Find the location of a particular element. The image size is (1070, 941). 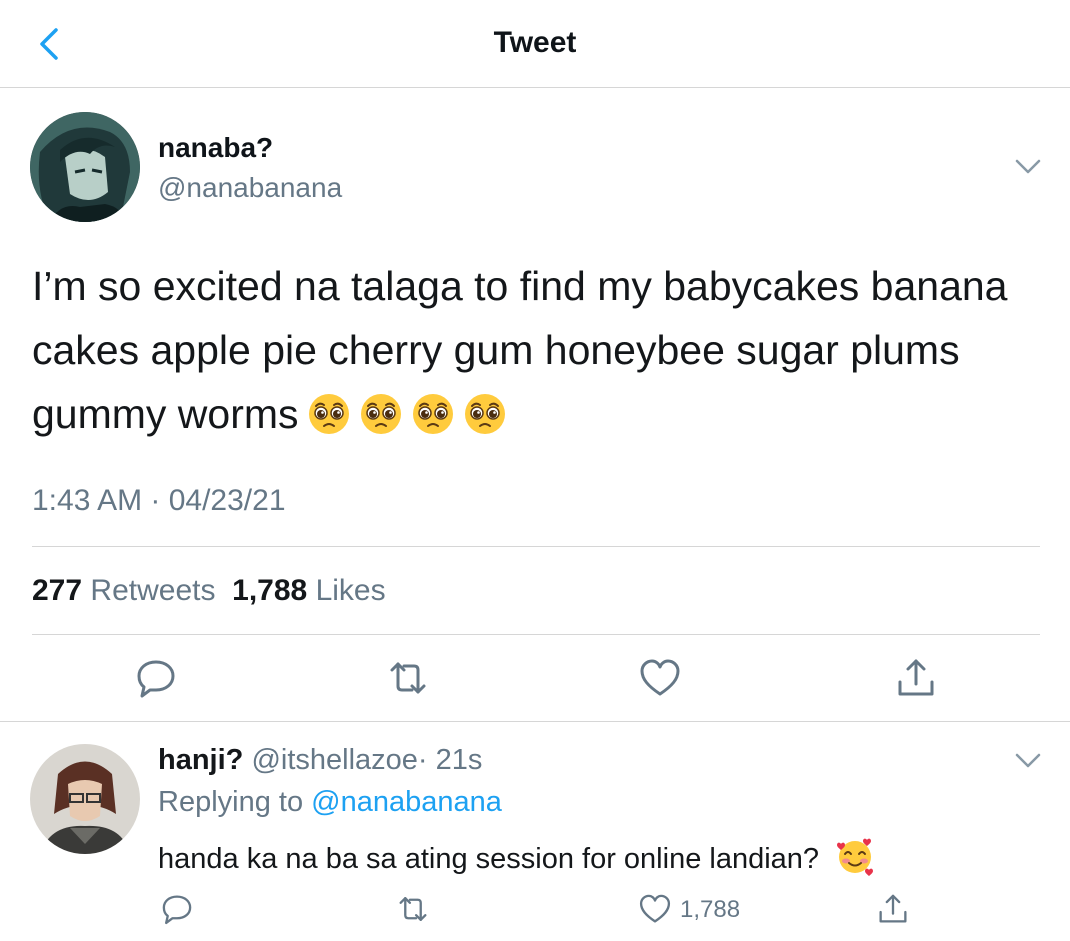

author-handle: @nanabanana is located at coordinates (250, 188).